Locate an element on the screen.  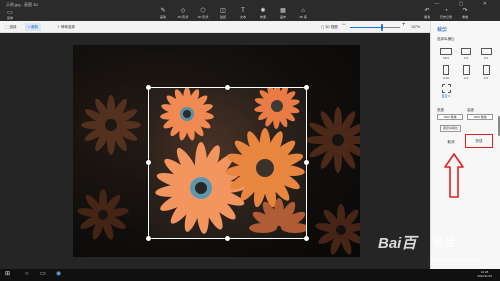
select-button: ⬚ 选择 is located at coordinates (10, 27).